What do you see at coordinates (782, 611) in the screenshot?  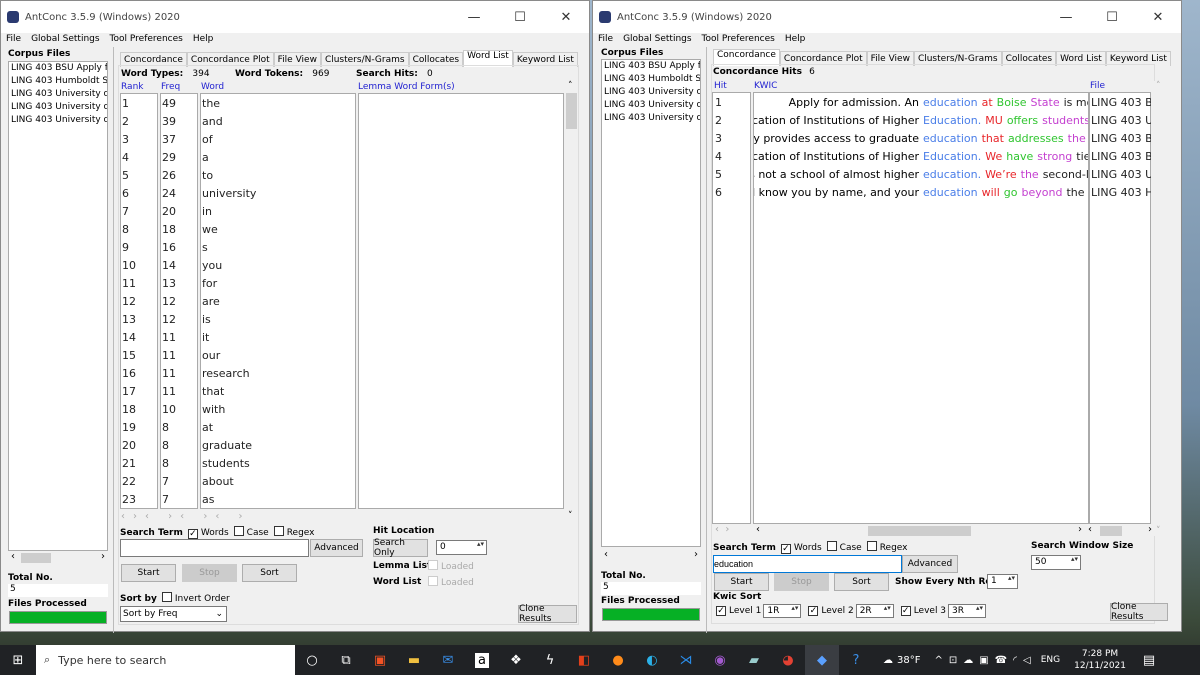 I see `level-1-spinner: 1R` at bounding box center [782, 611].